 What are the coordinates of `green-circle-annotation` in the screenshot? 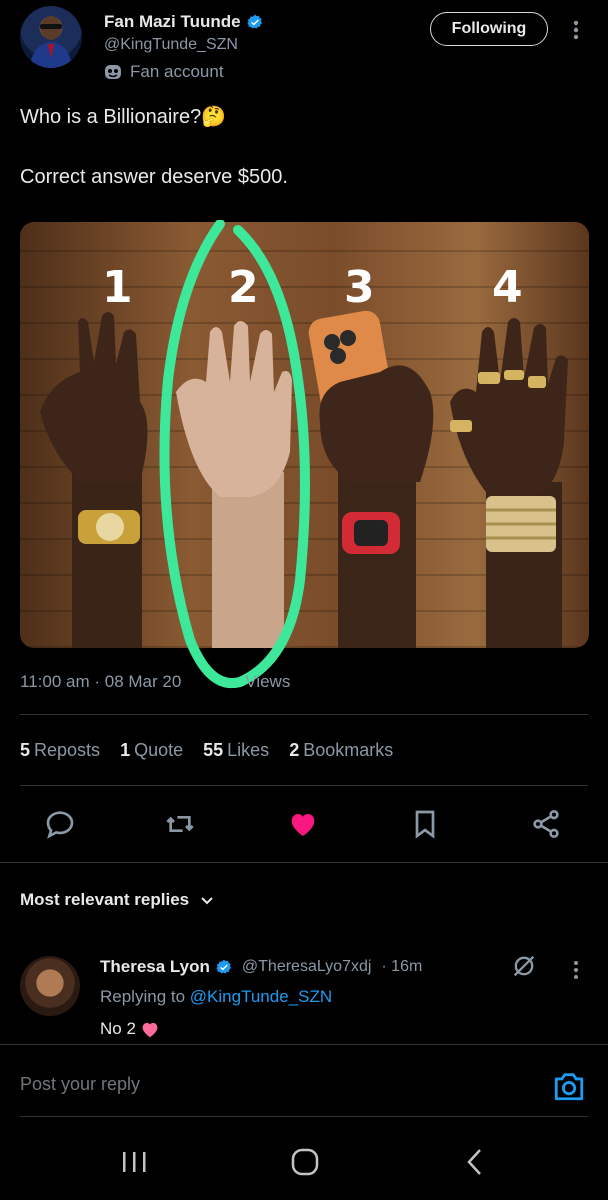 It's located at (234, 454).